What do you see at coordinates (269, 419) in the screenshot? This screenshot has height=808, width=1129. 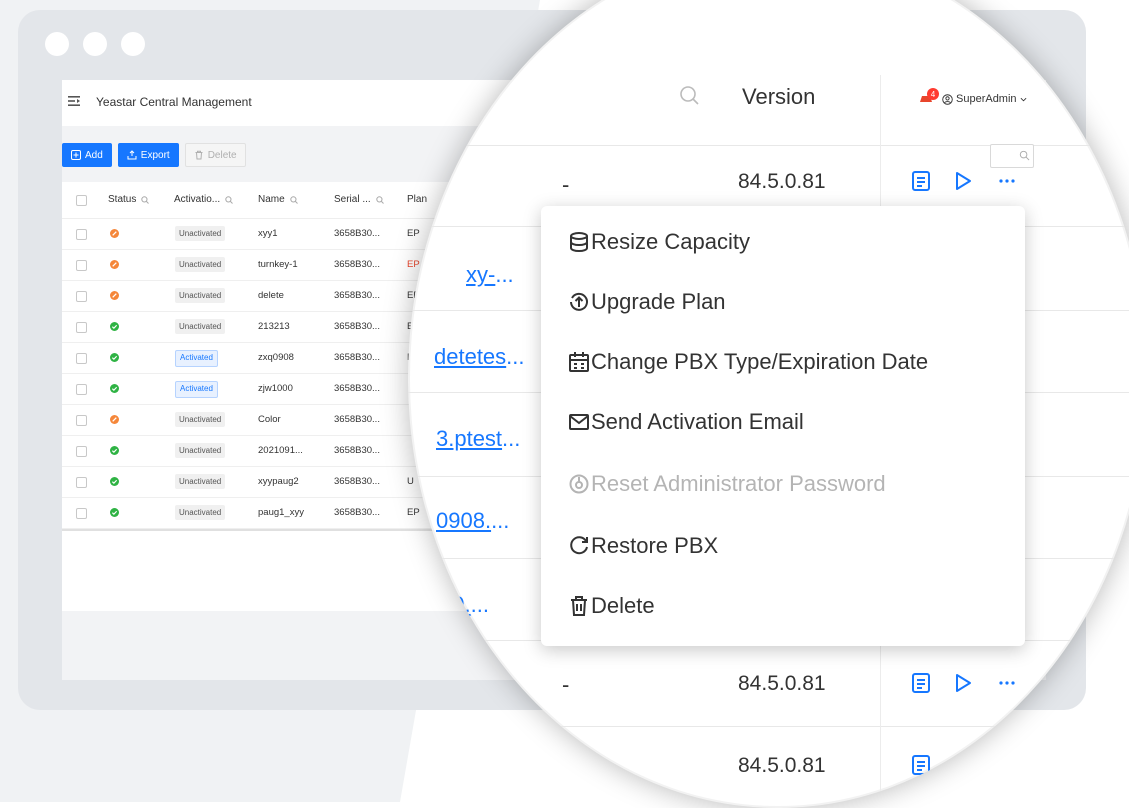 I see `name-cell: Color` at bounding box center [269, 419].